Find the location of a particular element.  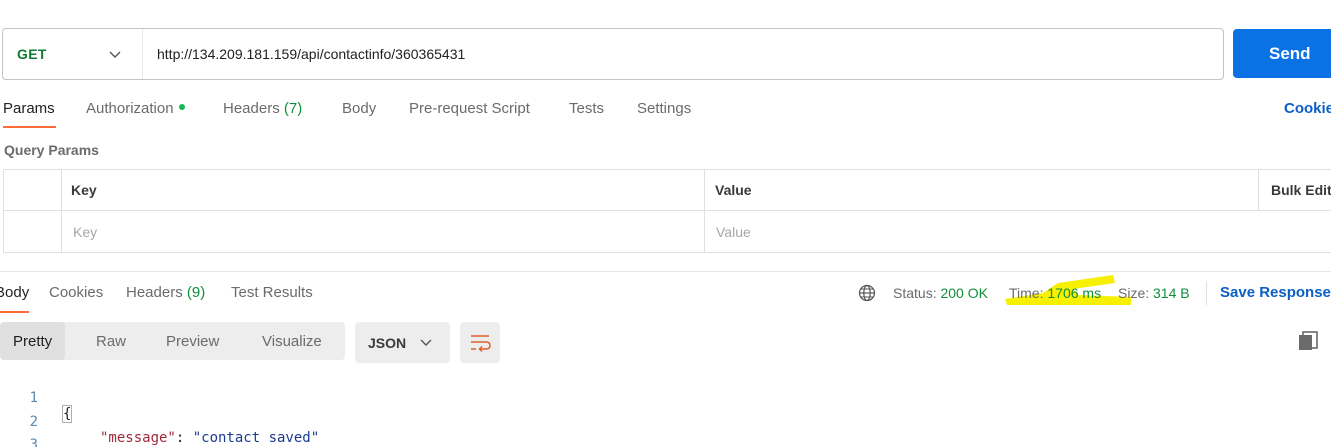

tab-tests: Tests is located at coordinates (586, 108).